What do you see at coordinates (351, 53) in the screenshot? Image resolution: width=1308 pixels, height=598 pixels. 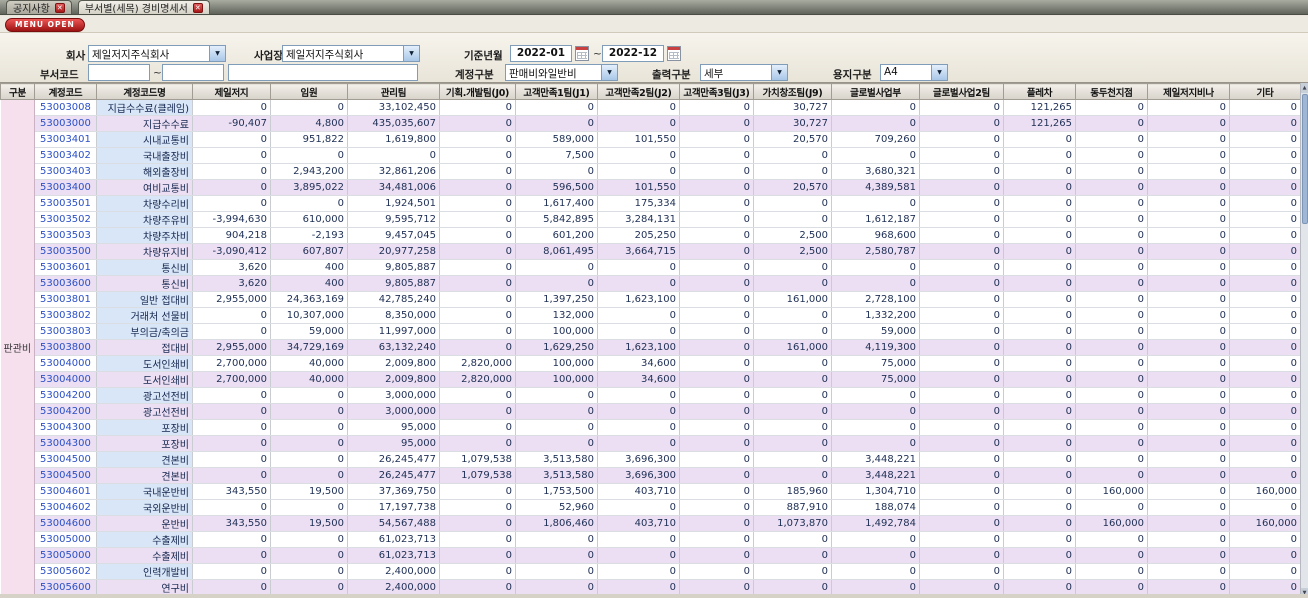 I see `workplace-select: 제일저지주식회사 ▼` at bounding box center [351, 53].